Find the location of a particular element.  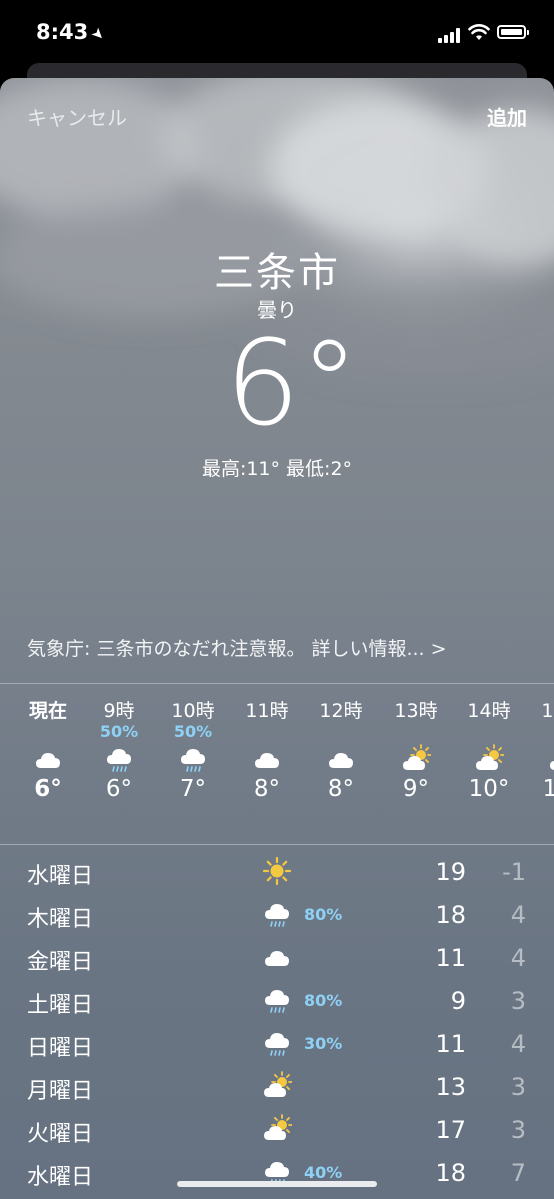

daily-day: 火曜日 is located at coordinates (60, 1134).